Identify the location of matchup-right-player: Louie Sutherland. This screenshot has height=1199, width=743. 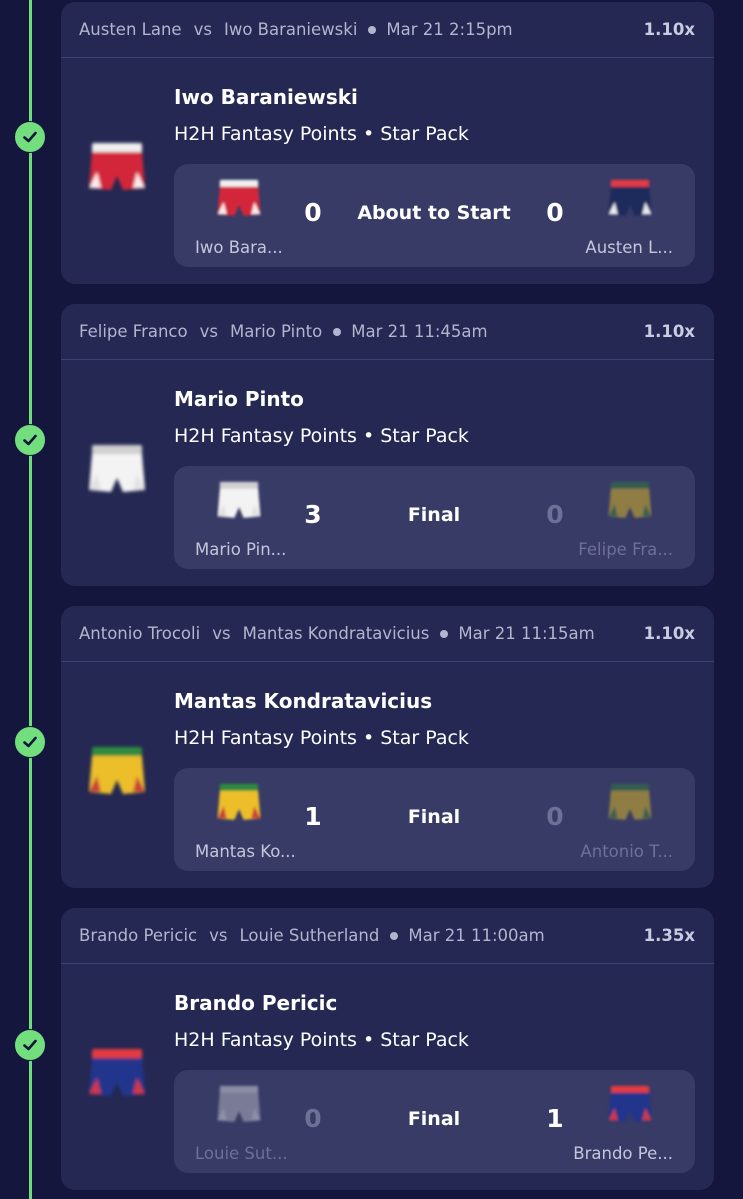
(309, 935).